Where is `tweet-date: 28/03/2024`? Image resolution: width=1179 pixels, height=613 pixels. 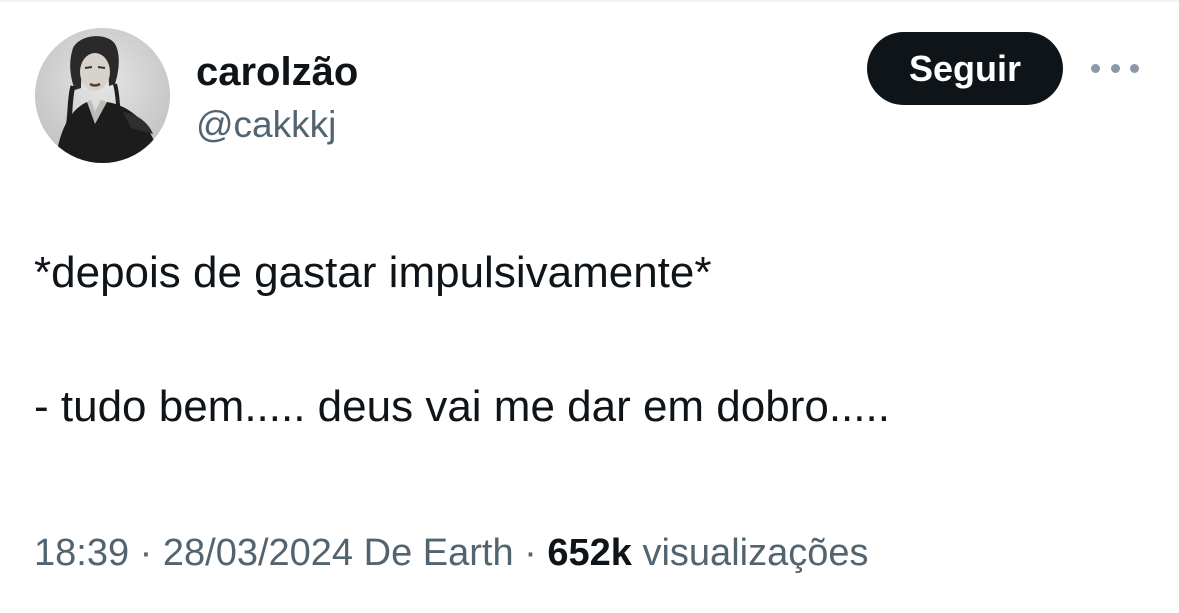
tweet-date: 28/03/2024 is located at coordinates (258, 553).